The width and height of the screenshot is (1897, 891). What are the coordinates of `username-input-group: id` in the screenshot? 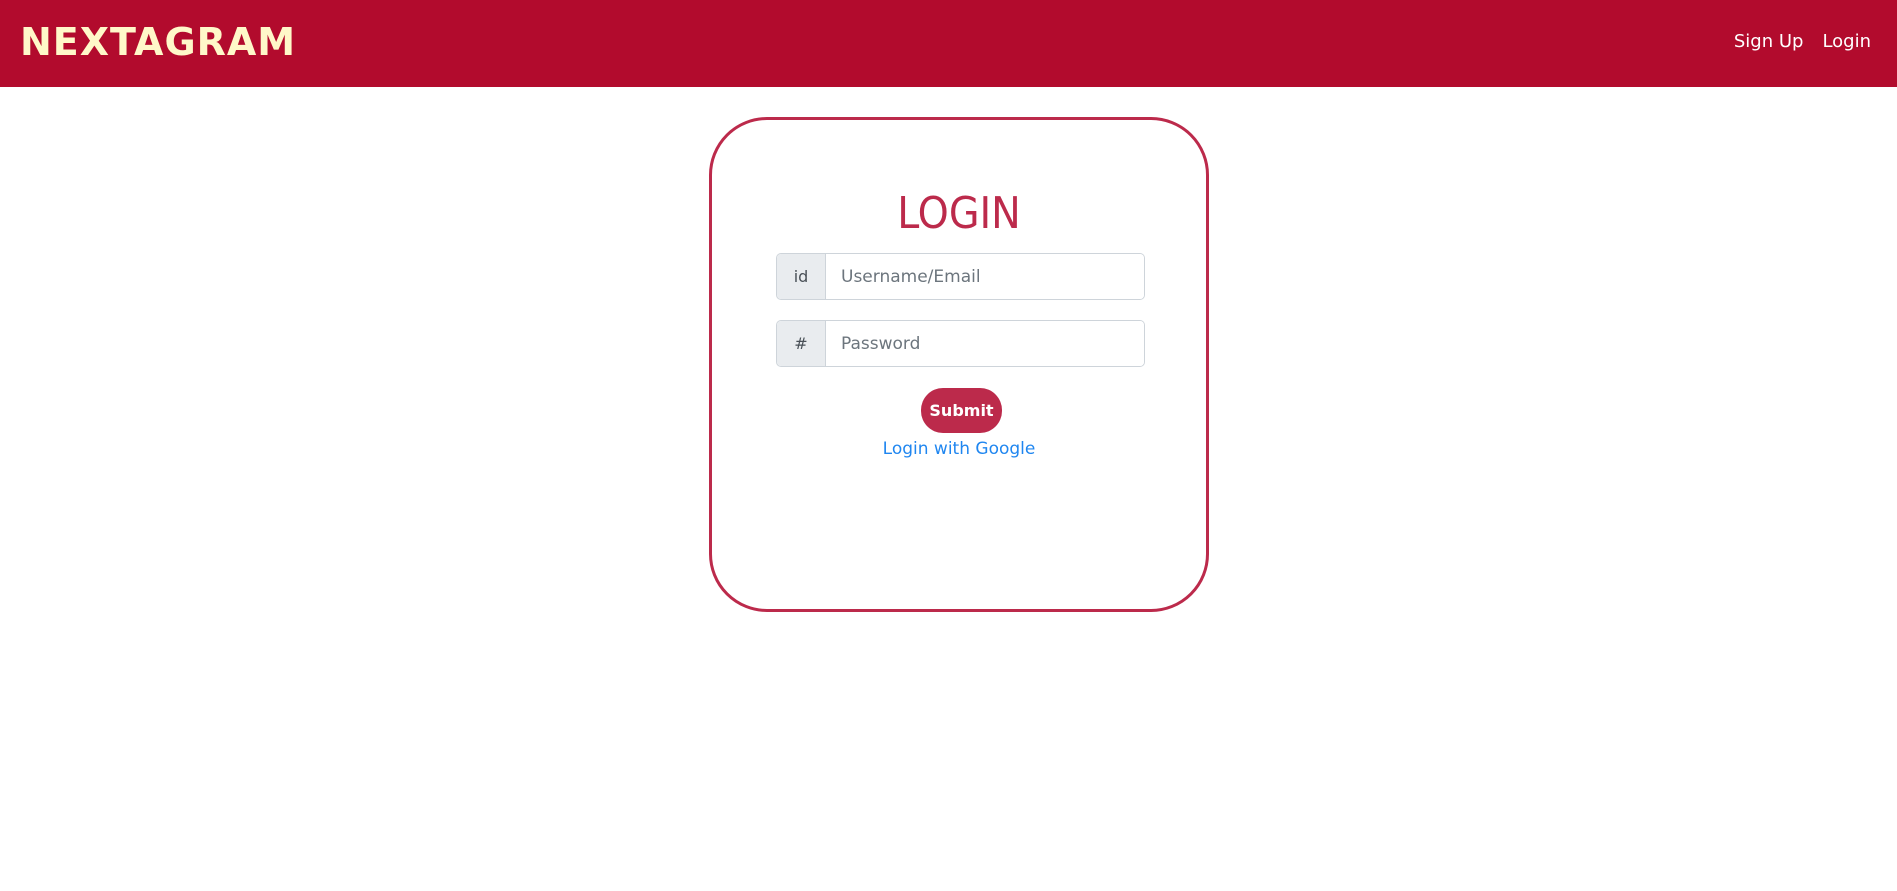 It's located at (960, 276).